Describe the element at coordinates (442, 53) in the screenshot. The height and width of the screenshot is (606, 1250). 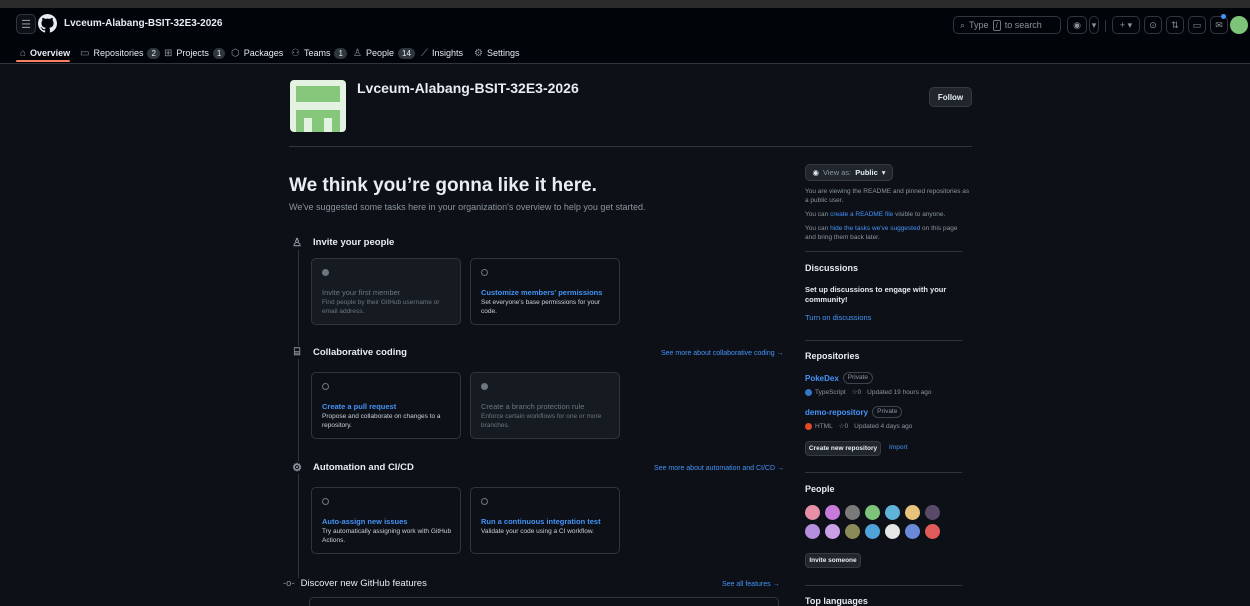
I see `tab-insights: ⟋ Insights` at that location.